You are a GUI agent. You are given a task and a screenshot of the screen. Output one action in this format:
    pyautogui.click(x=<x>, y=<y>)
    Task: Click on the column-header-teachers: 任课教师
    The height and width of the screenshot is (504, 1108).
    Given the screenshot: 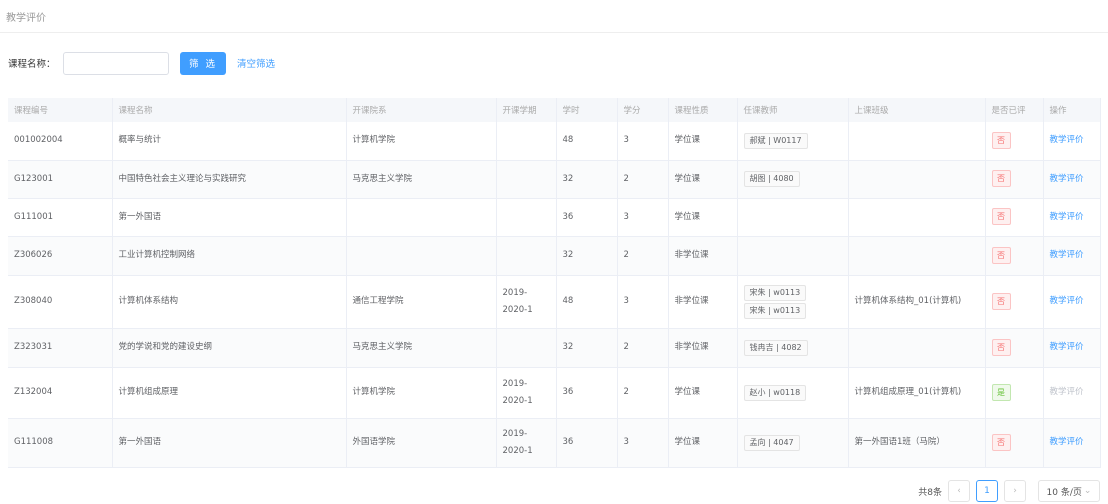 What is the action you would take?
    pyautogui.click(x=793, y=110)
    